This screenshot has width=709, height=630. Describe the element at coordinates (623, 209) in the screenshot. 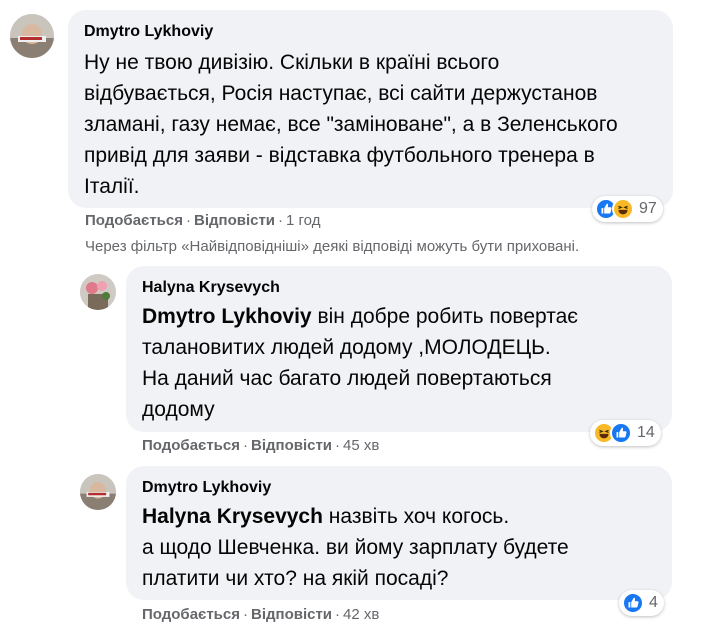

I see `haha-icon` at that location.